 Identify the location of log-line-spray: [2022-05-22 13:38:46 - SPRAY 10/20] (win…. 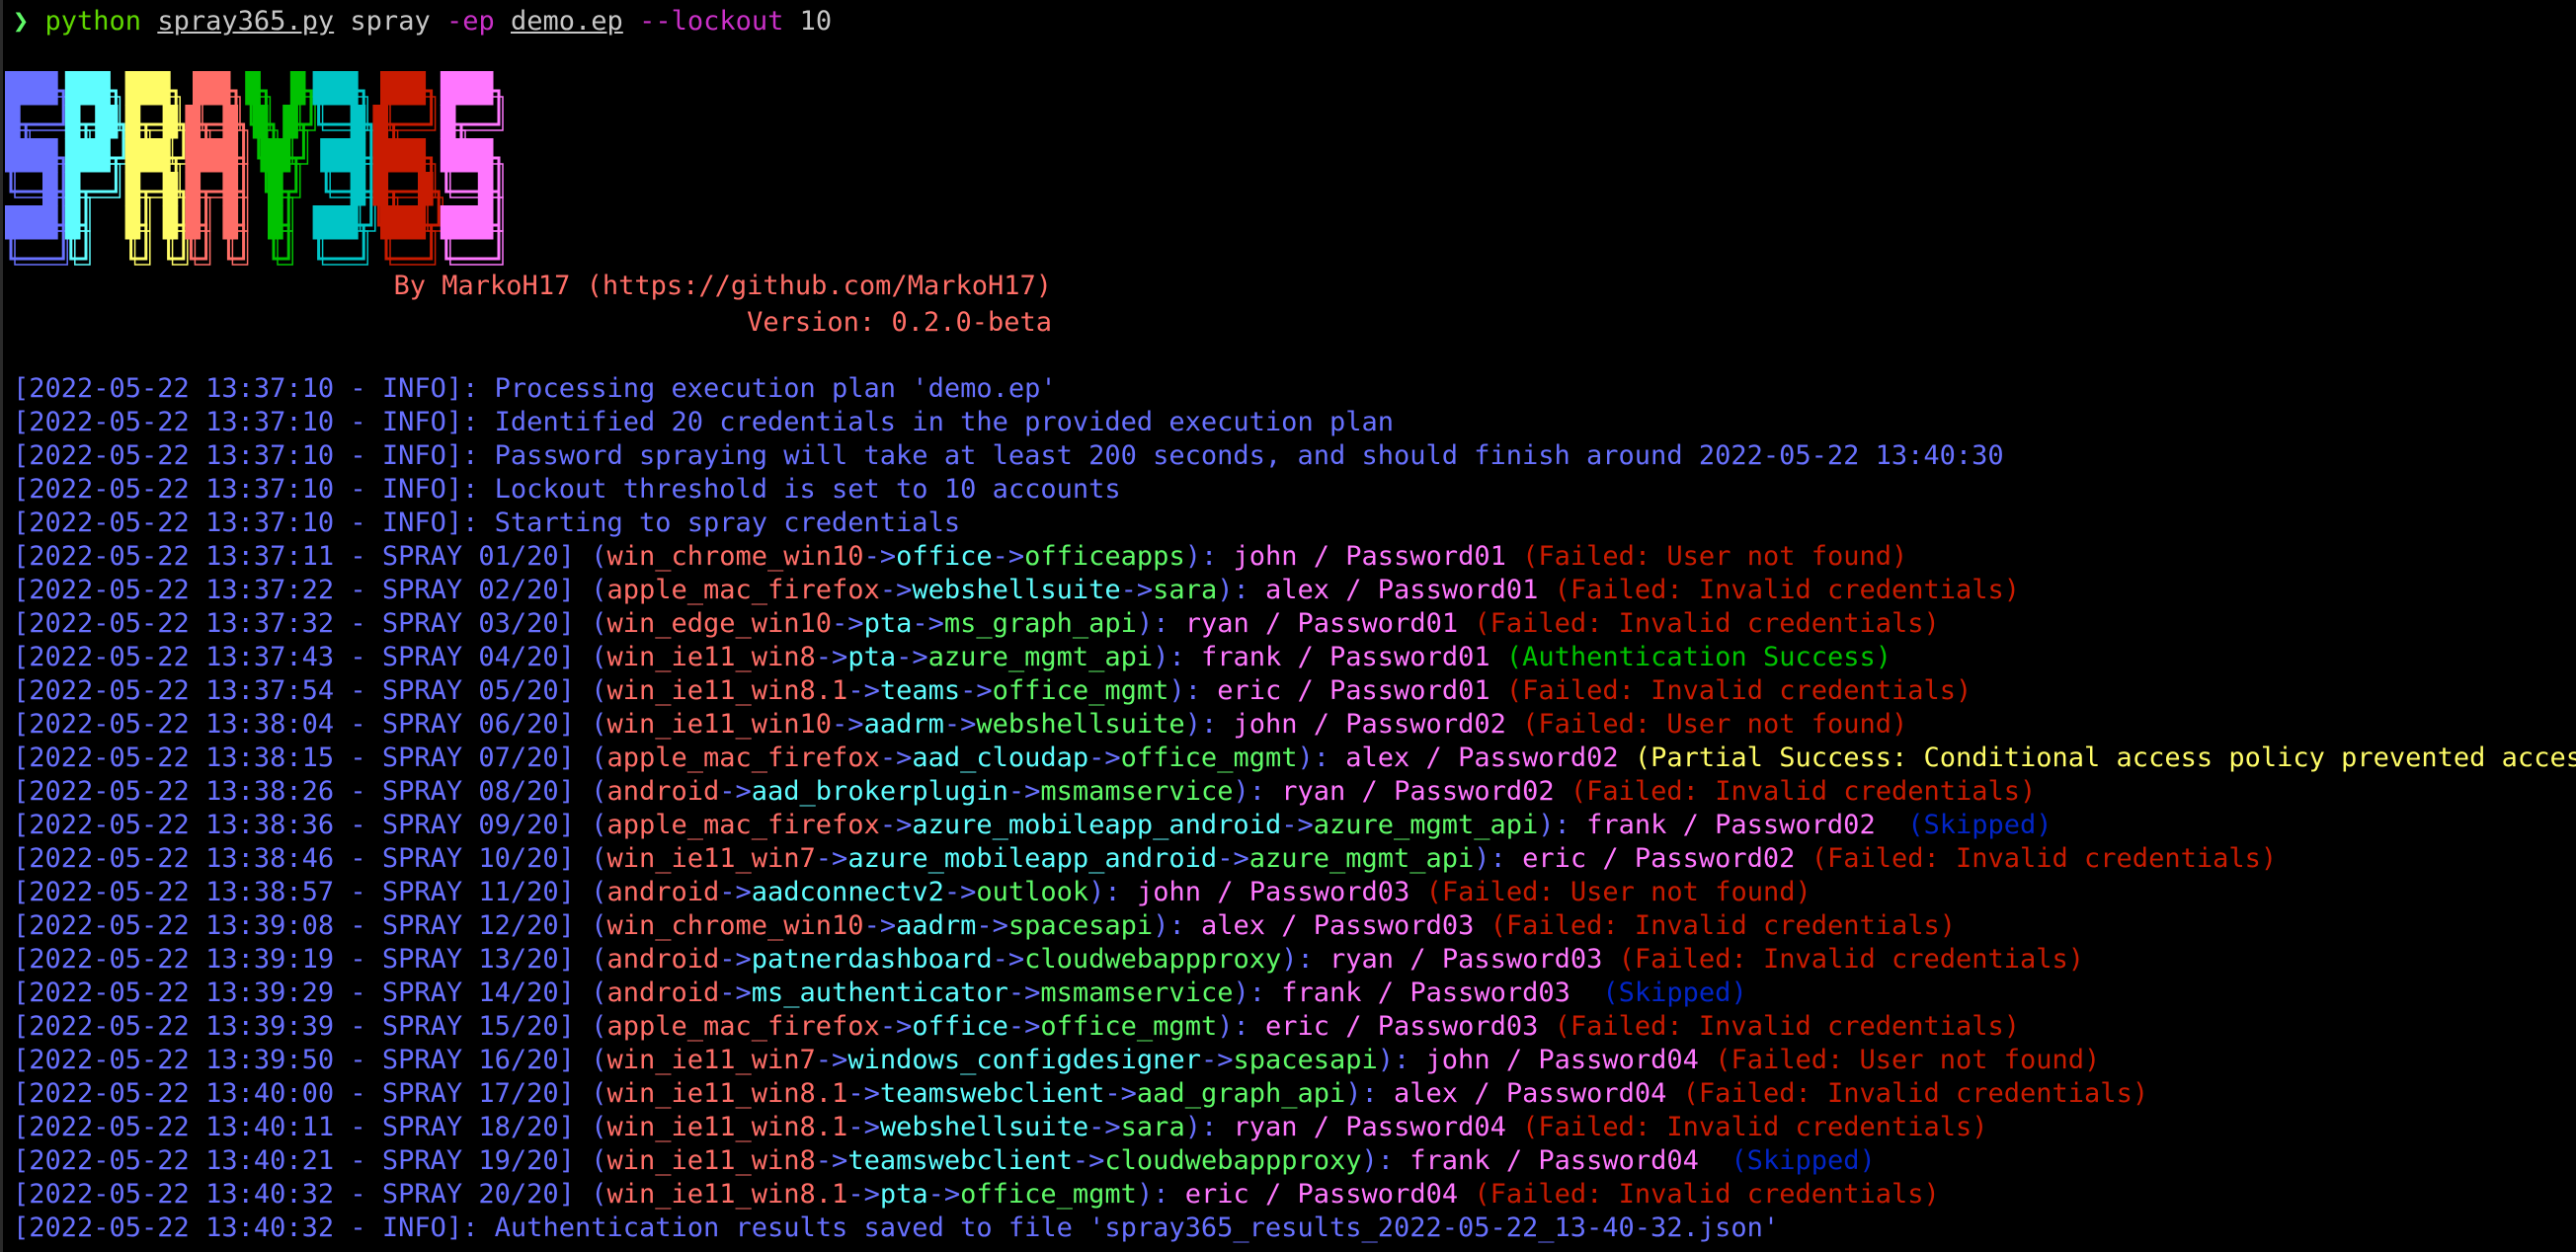
(1294, 859).